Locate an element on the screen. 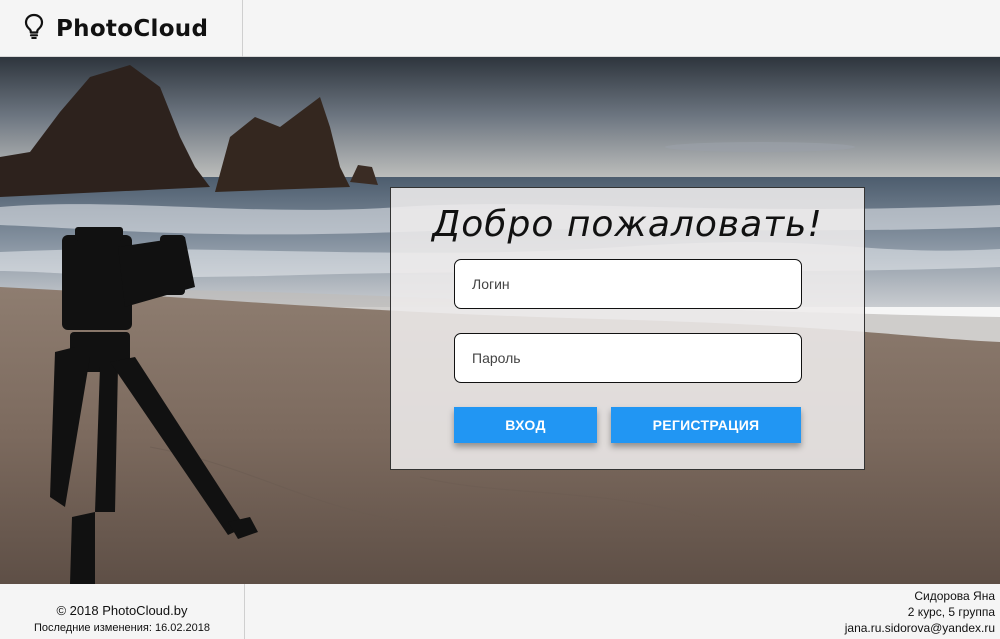  brand: PhotoCloud is located at coordinates (121, 28).